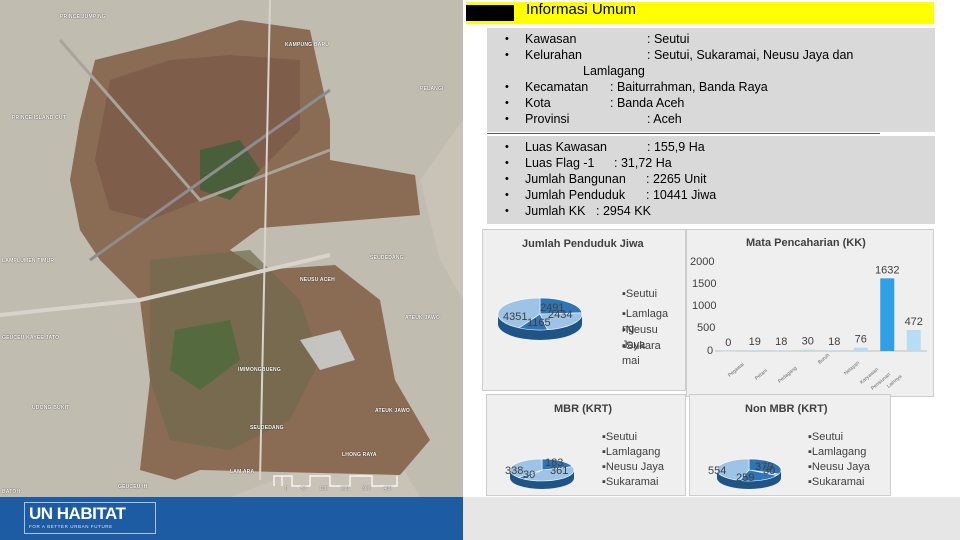  Describe the element at coordinates (31, 338) in the screenshot. I see `place-label: GEUCEU KAYEE JATO` at that location.